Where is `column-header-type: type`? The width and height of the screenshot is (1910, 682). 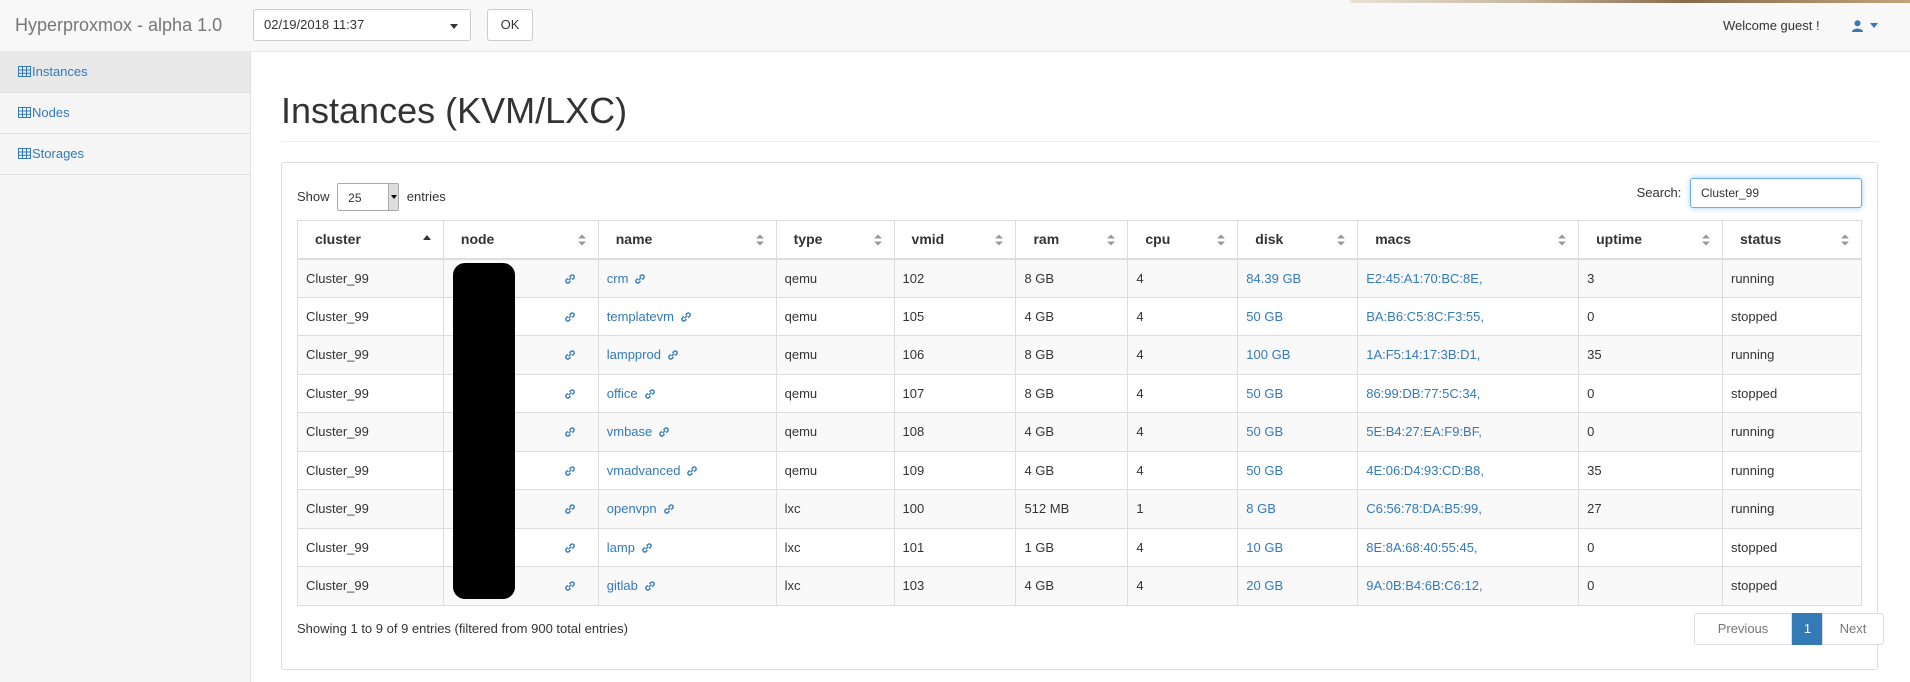 column-header-type: type is located at coordinates (835, 240).